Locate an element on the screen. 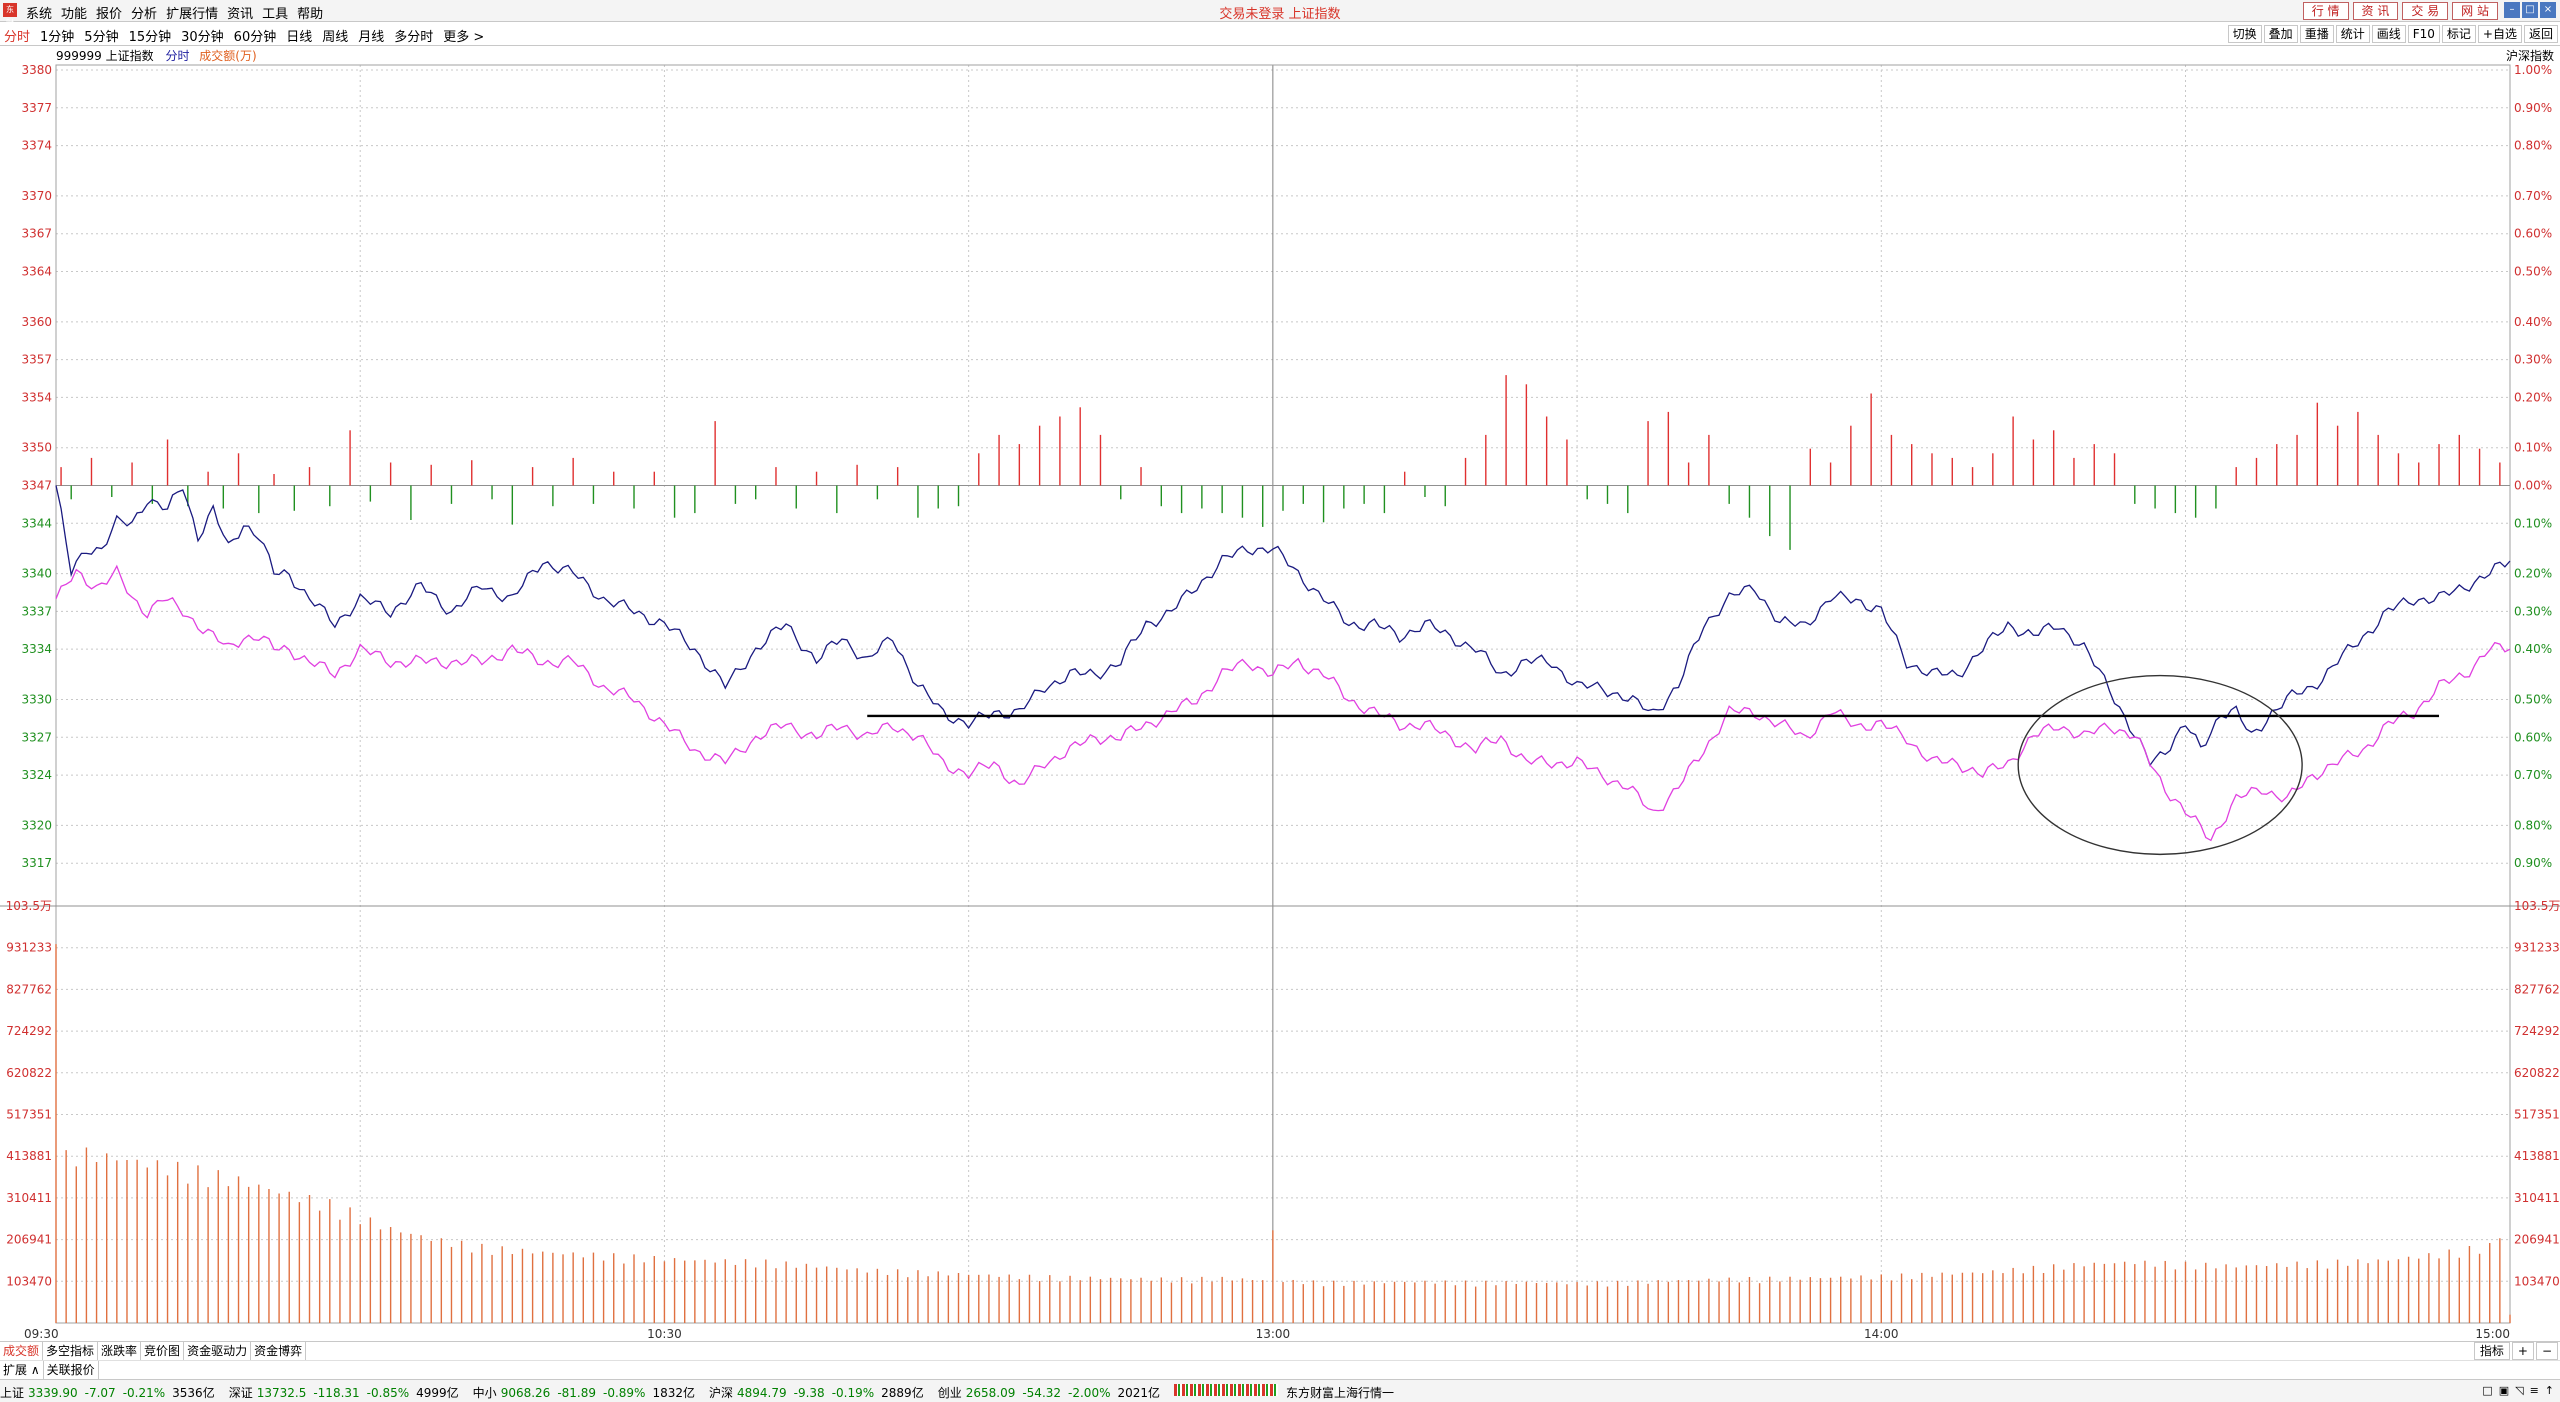 This screenshot has height=1402, width=2560. time-label: 15:00 is located at coordinates (2492, 1334).